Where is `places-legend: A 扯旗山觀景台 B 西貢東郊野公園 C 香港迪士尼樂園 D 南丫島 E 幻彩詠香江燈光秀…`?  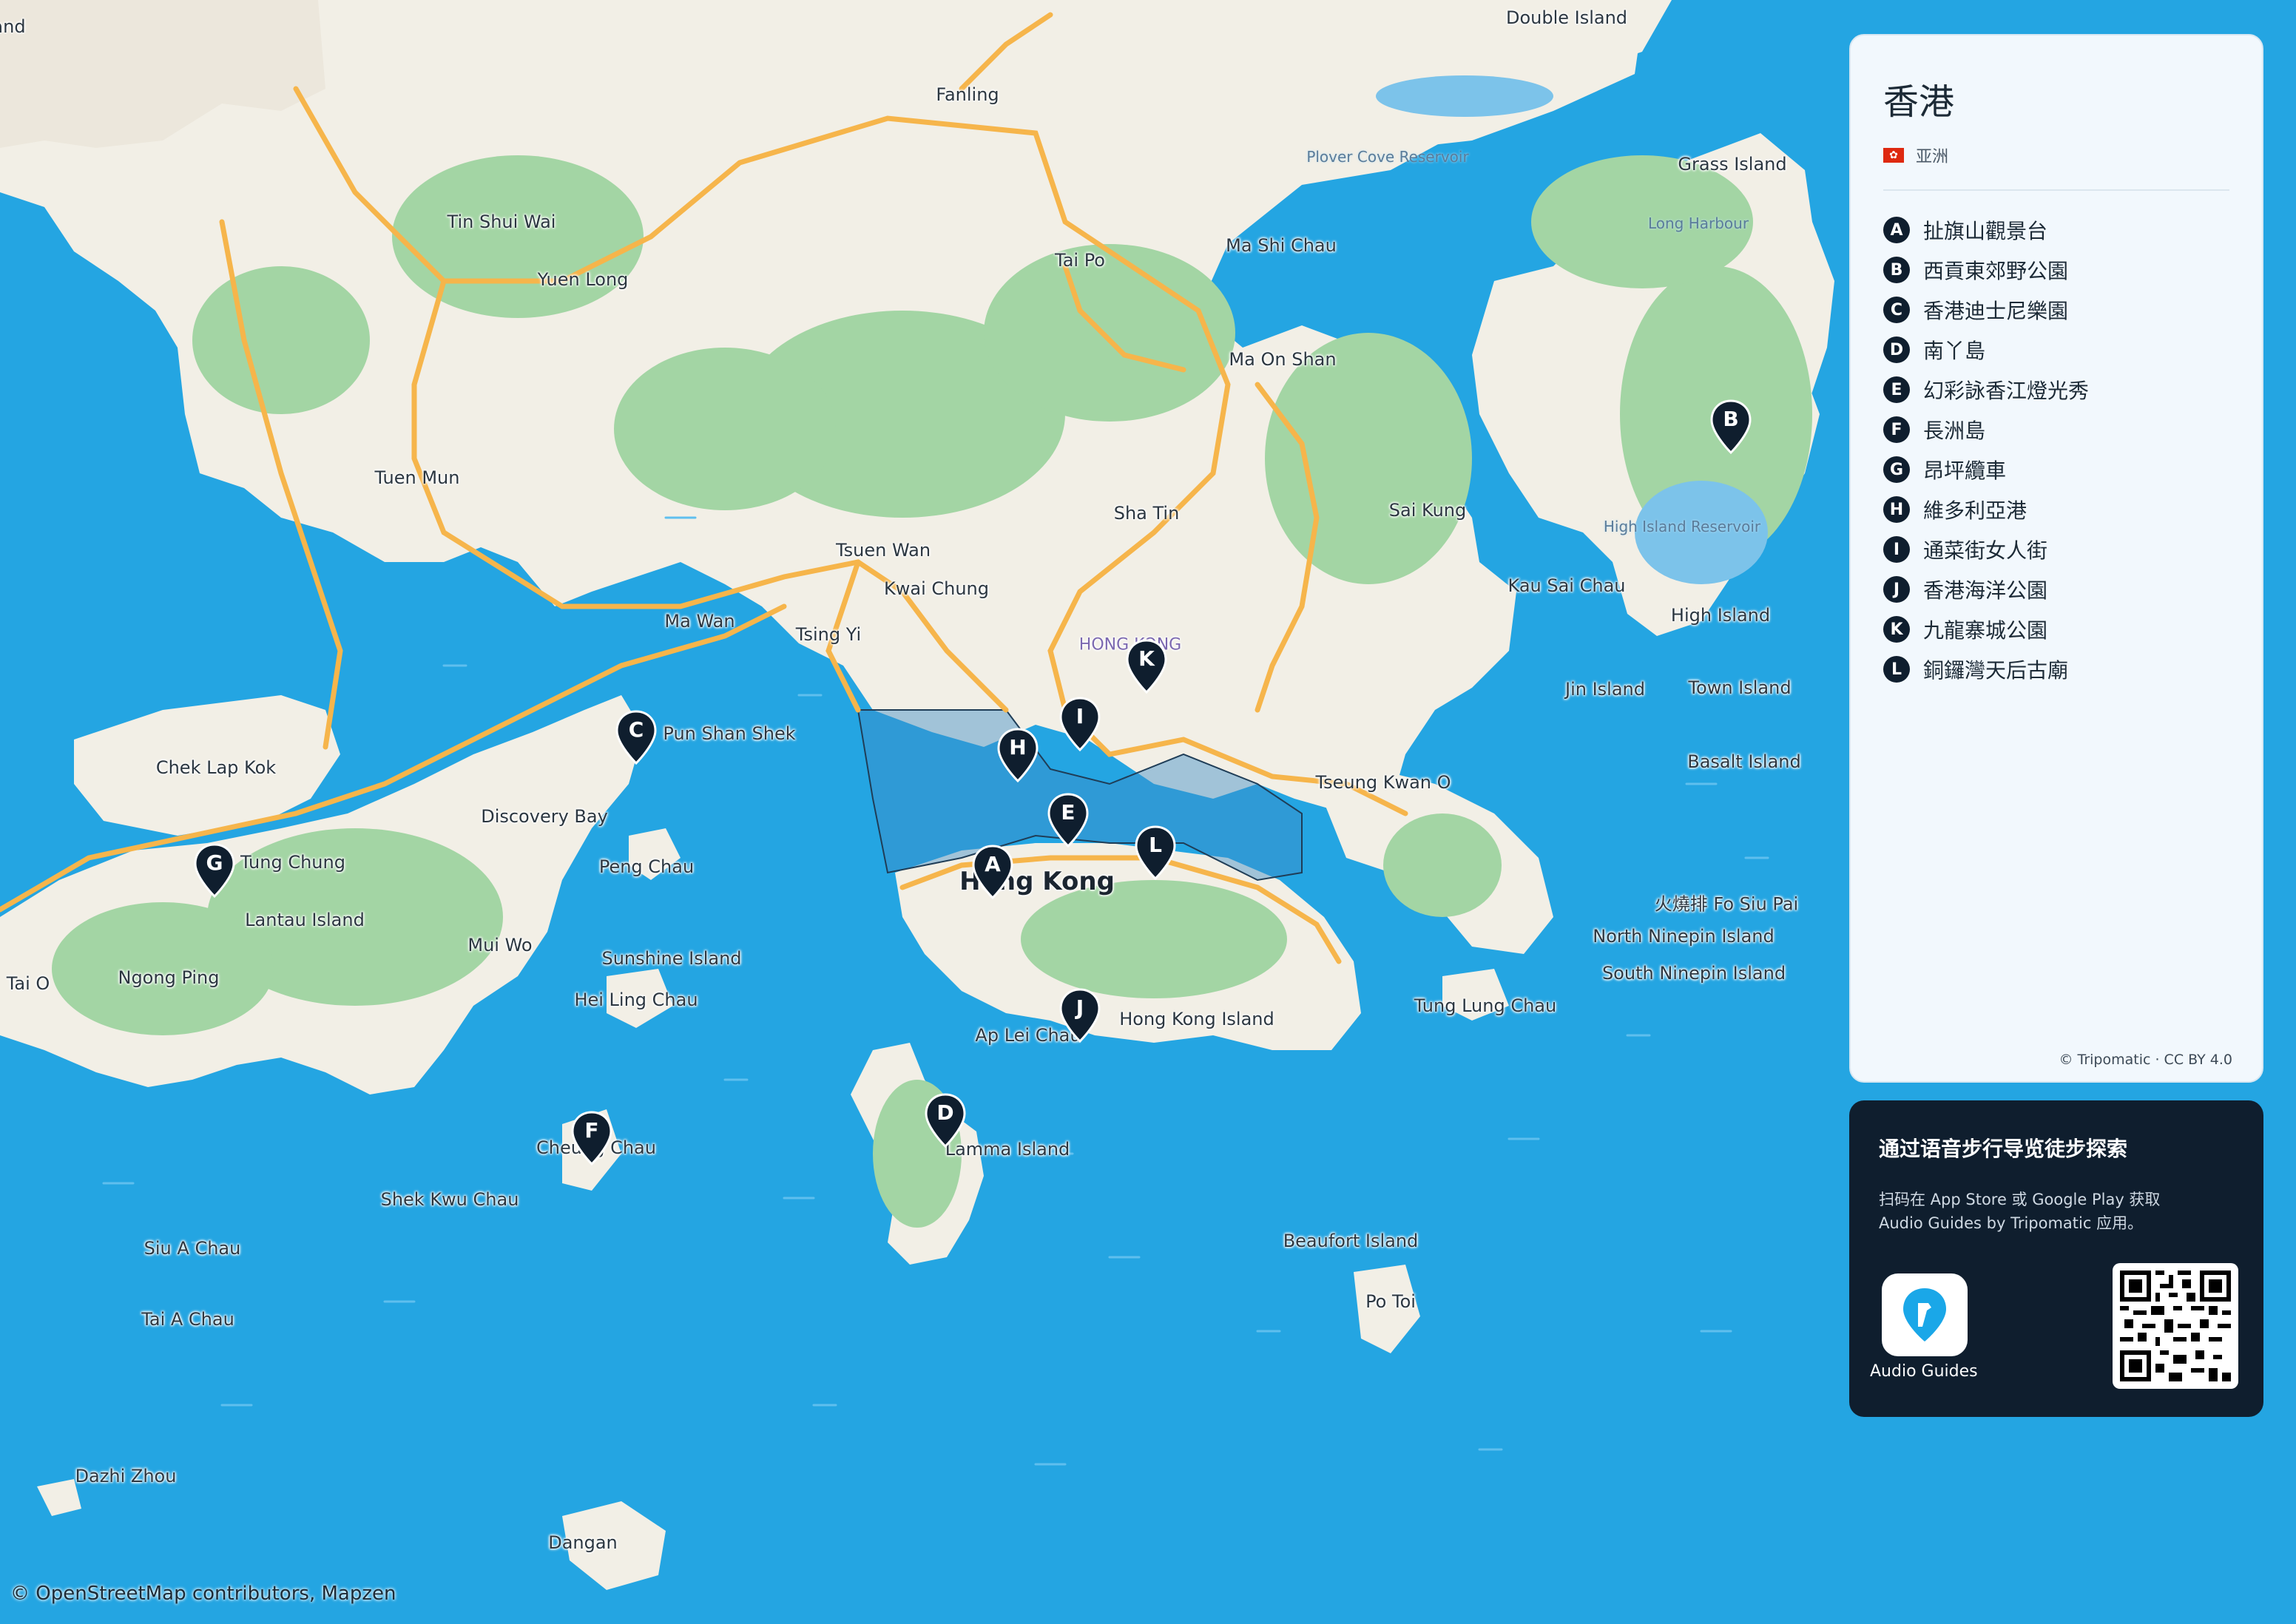
places-legend: A 扯旗山觀景台 B 西貢東郊野公園 C 香港迪士尼樂園 D 南丫島 E 幻彩詠香江燈光秀… is located at coordinates (2056, 449).